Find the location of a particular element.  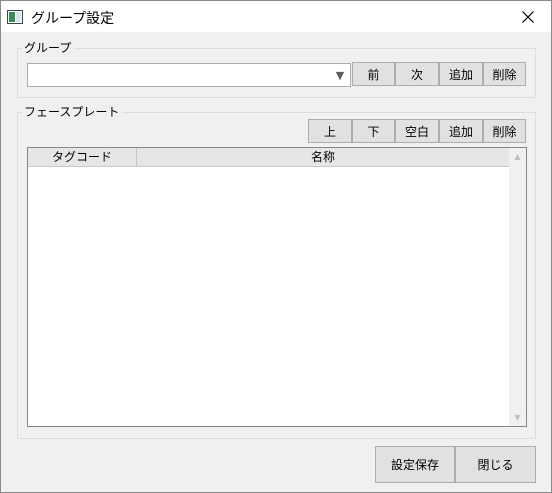

add-group-button: 追加 is located at coordinates (461, 74).